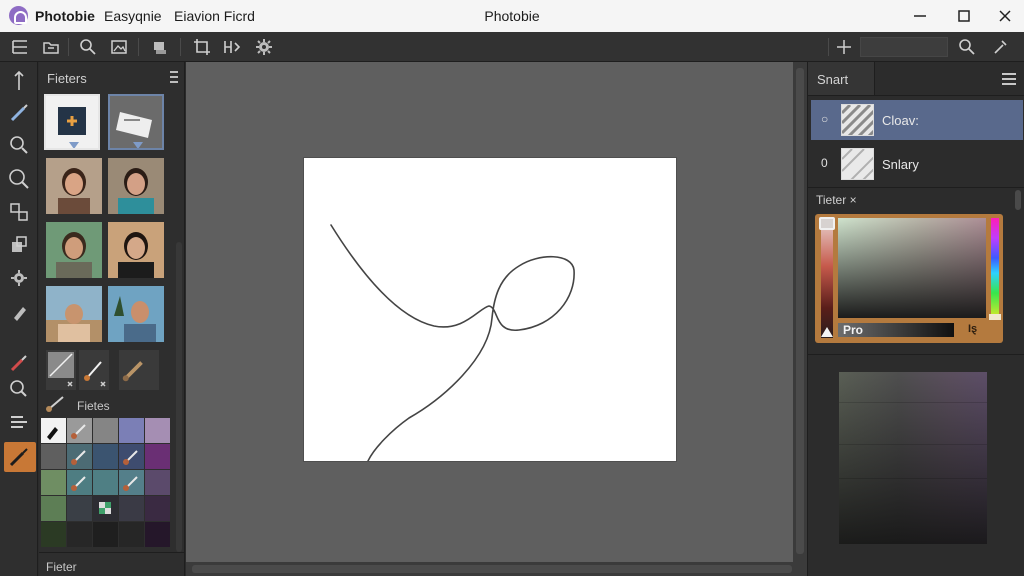  I want to click on move-tool-icon, so click(19, 81).